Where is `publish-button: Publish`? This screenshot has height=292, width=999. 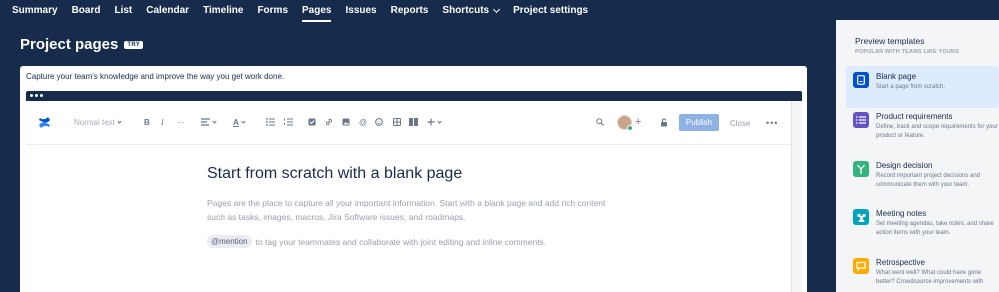 publish-button: Publish is located at coordinates (699, 122).